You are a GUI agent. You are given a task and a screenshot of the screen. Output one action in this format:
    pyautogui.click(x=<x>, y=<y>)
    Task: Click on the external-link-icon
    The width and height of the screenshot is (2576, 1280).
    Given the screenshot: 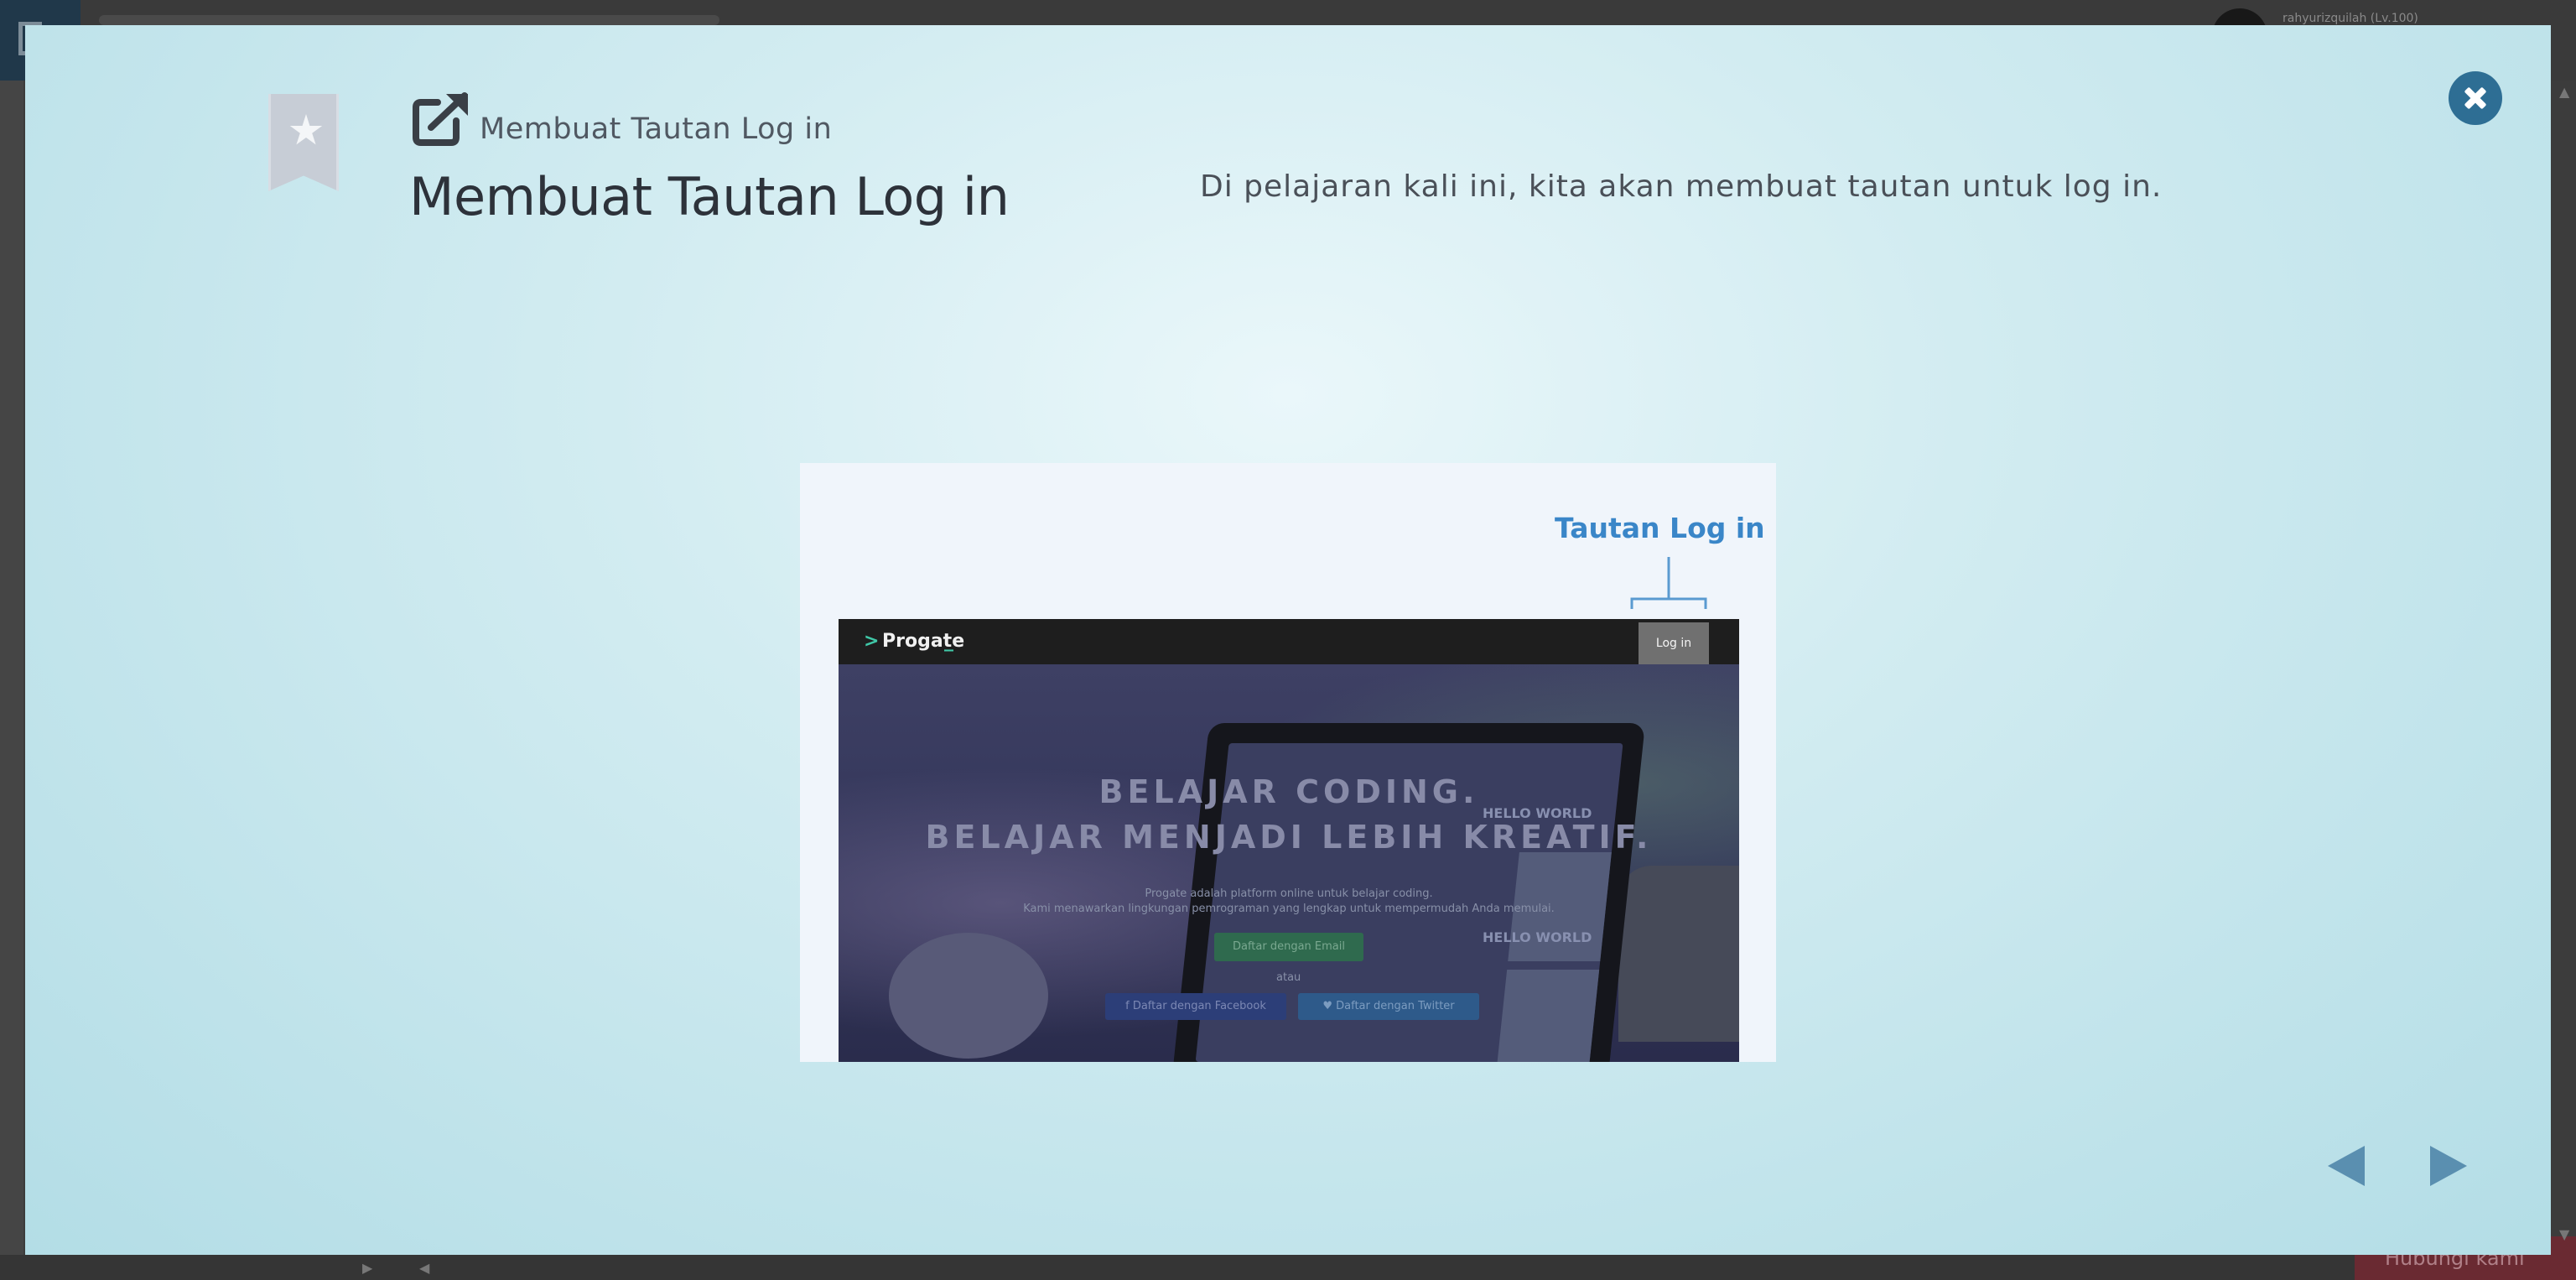 What is the action you would take?
    pyautogui.click(x=440, y=119)
    